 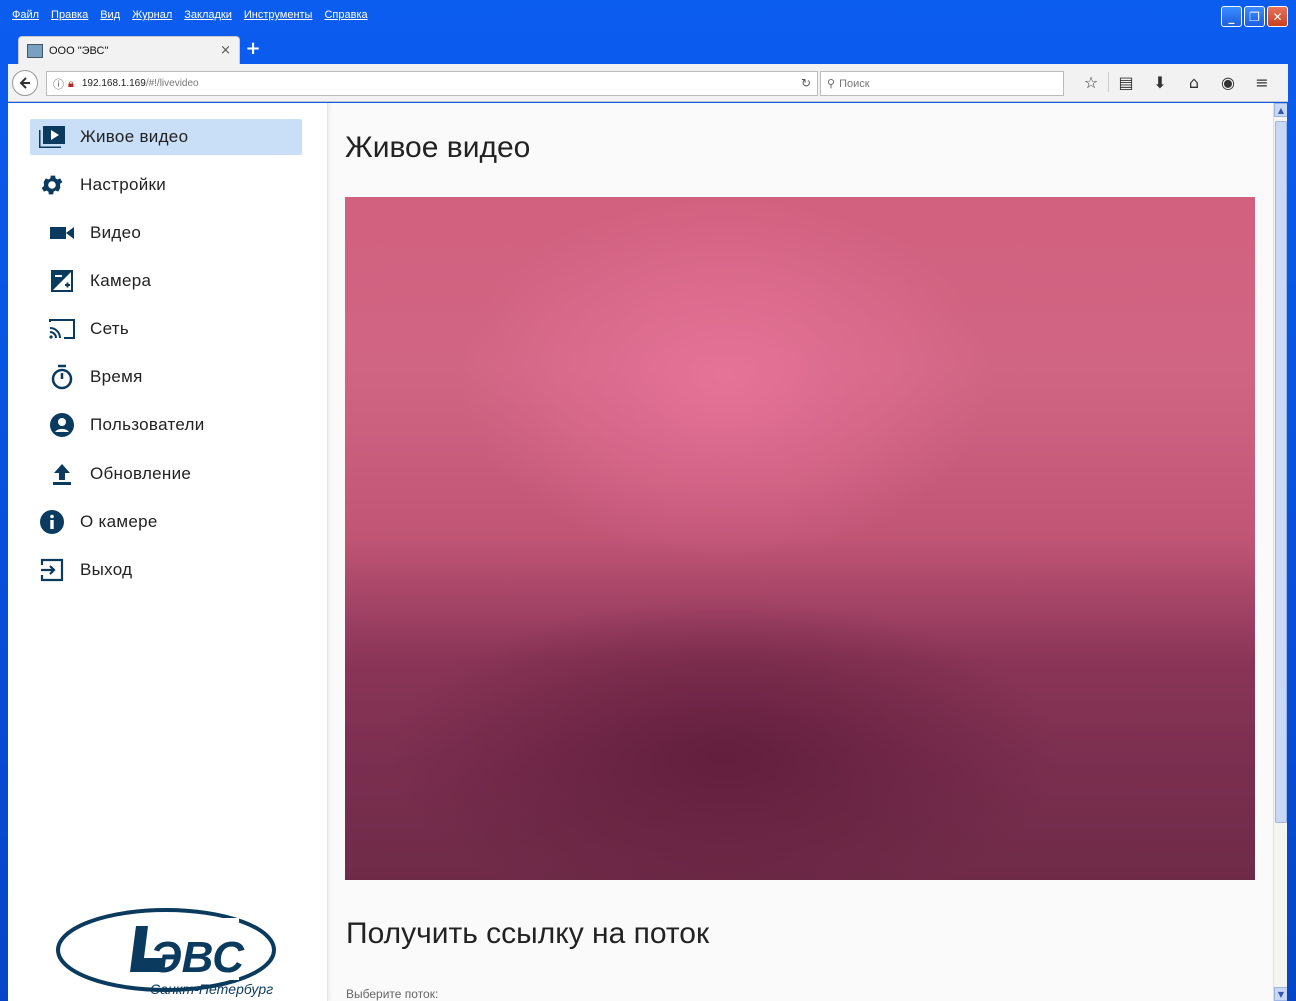 I want to click on upload-icon, so click(x=62, y=474).